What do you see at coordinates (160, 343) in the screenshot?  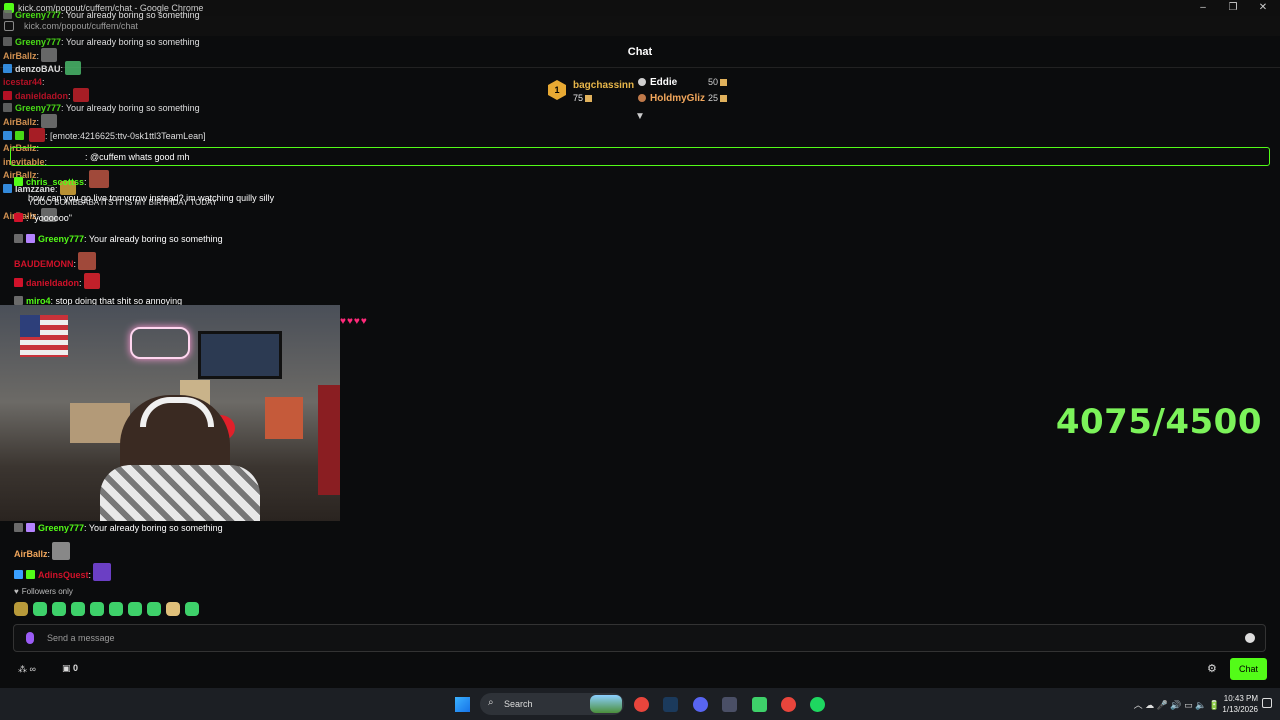 I see `neon-sign` at bounding box center [160, 343].